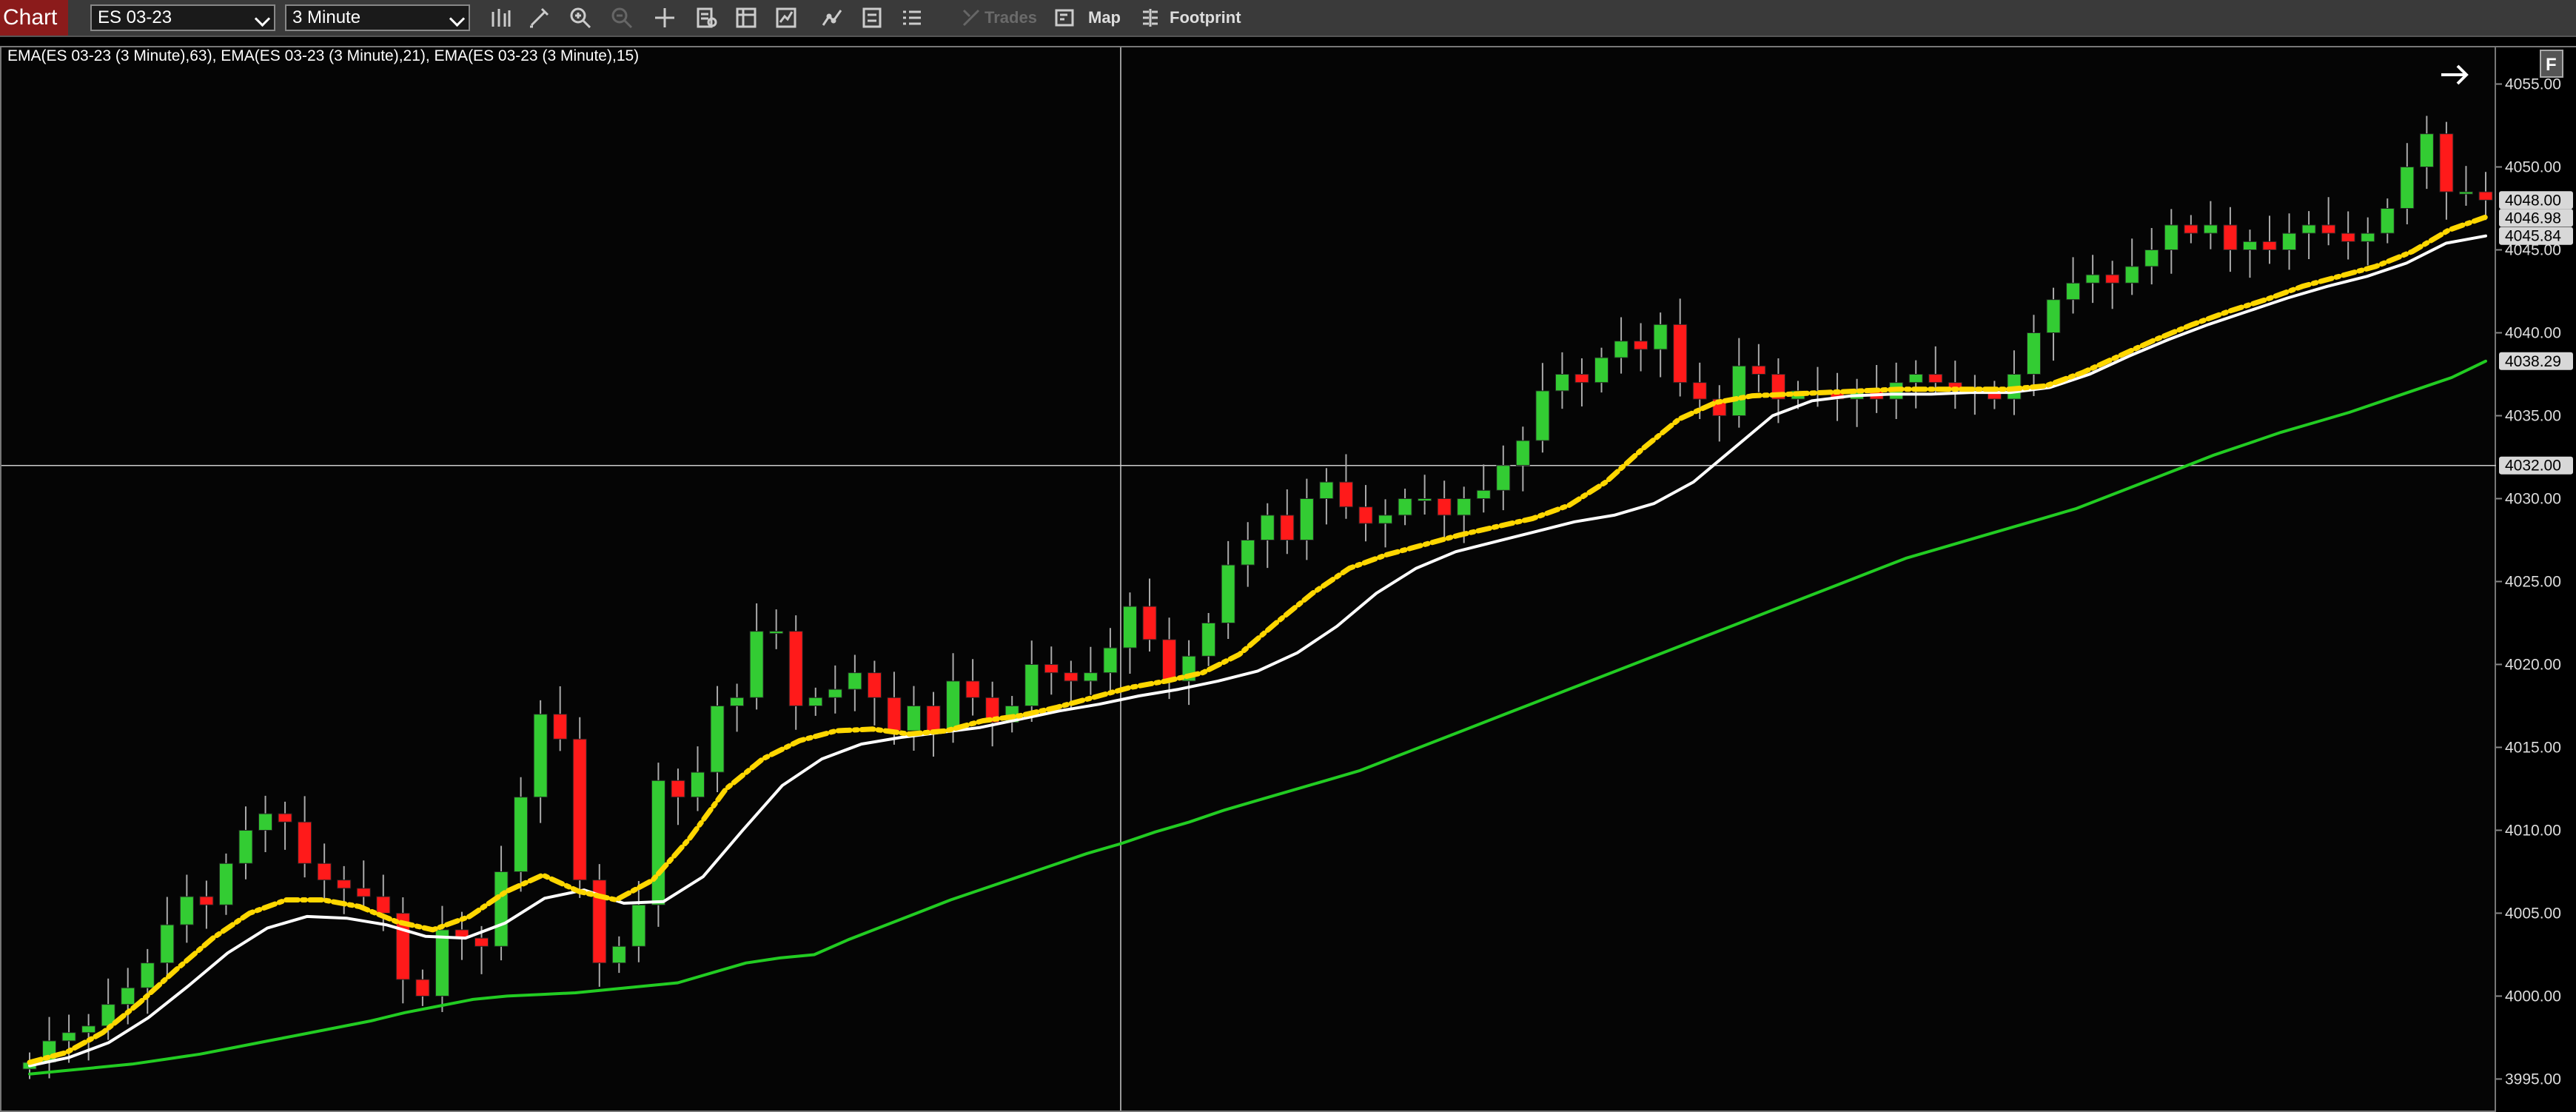 This screenshot has width=2576, height=1112. Describe the element at coordinates (2533, 581) in the screenshot. I see `axis-tick-label: 4025.00` at that location.